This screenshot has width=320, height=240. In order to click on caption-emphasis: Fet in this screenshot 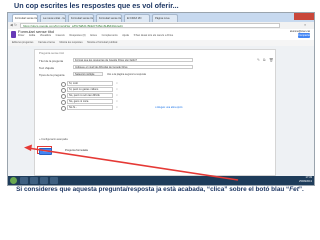, I will do `click(294, 189)`.